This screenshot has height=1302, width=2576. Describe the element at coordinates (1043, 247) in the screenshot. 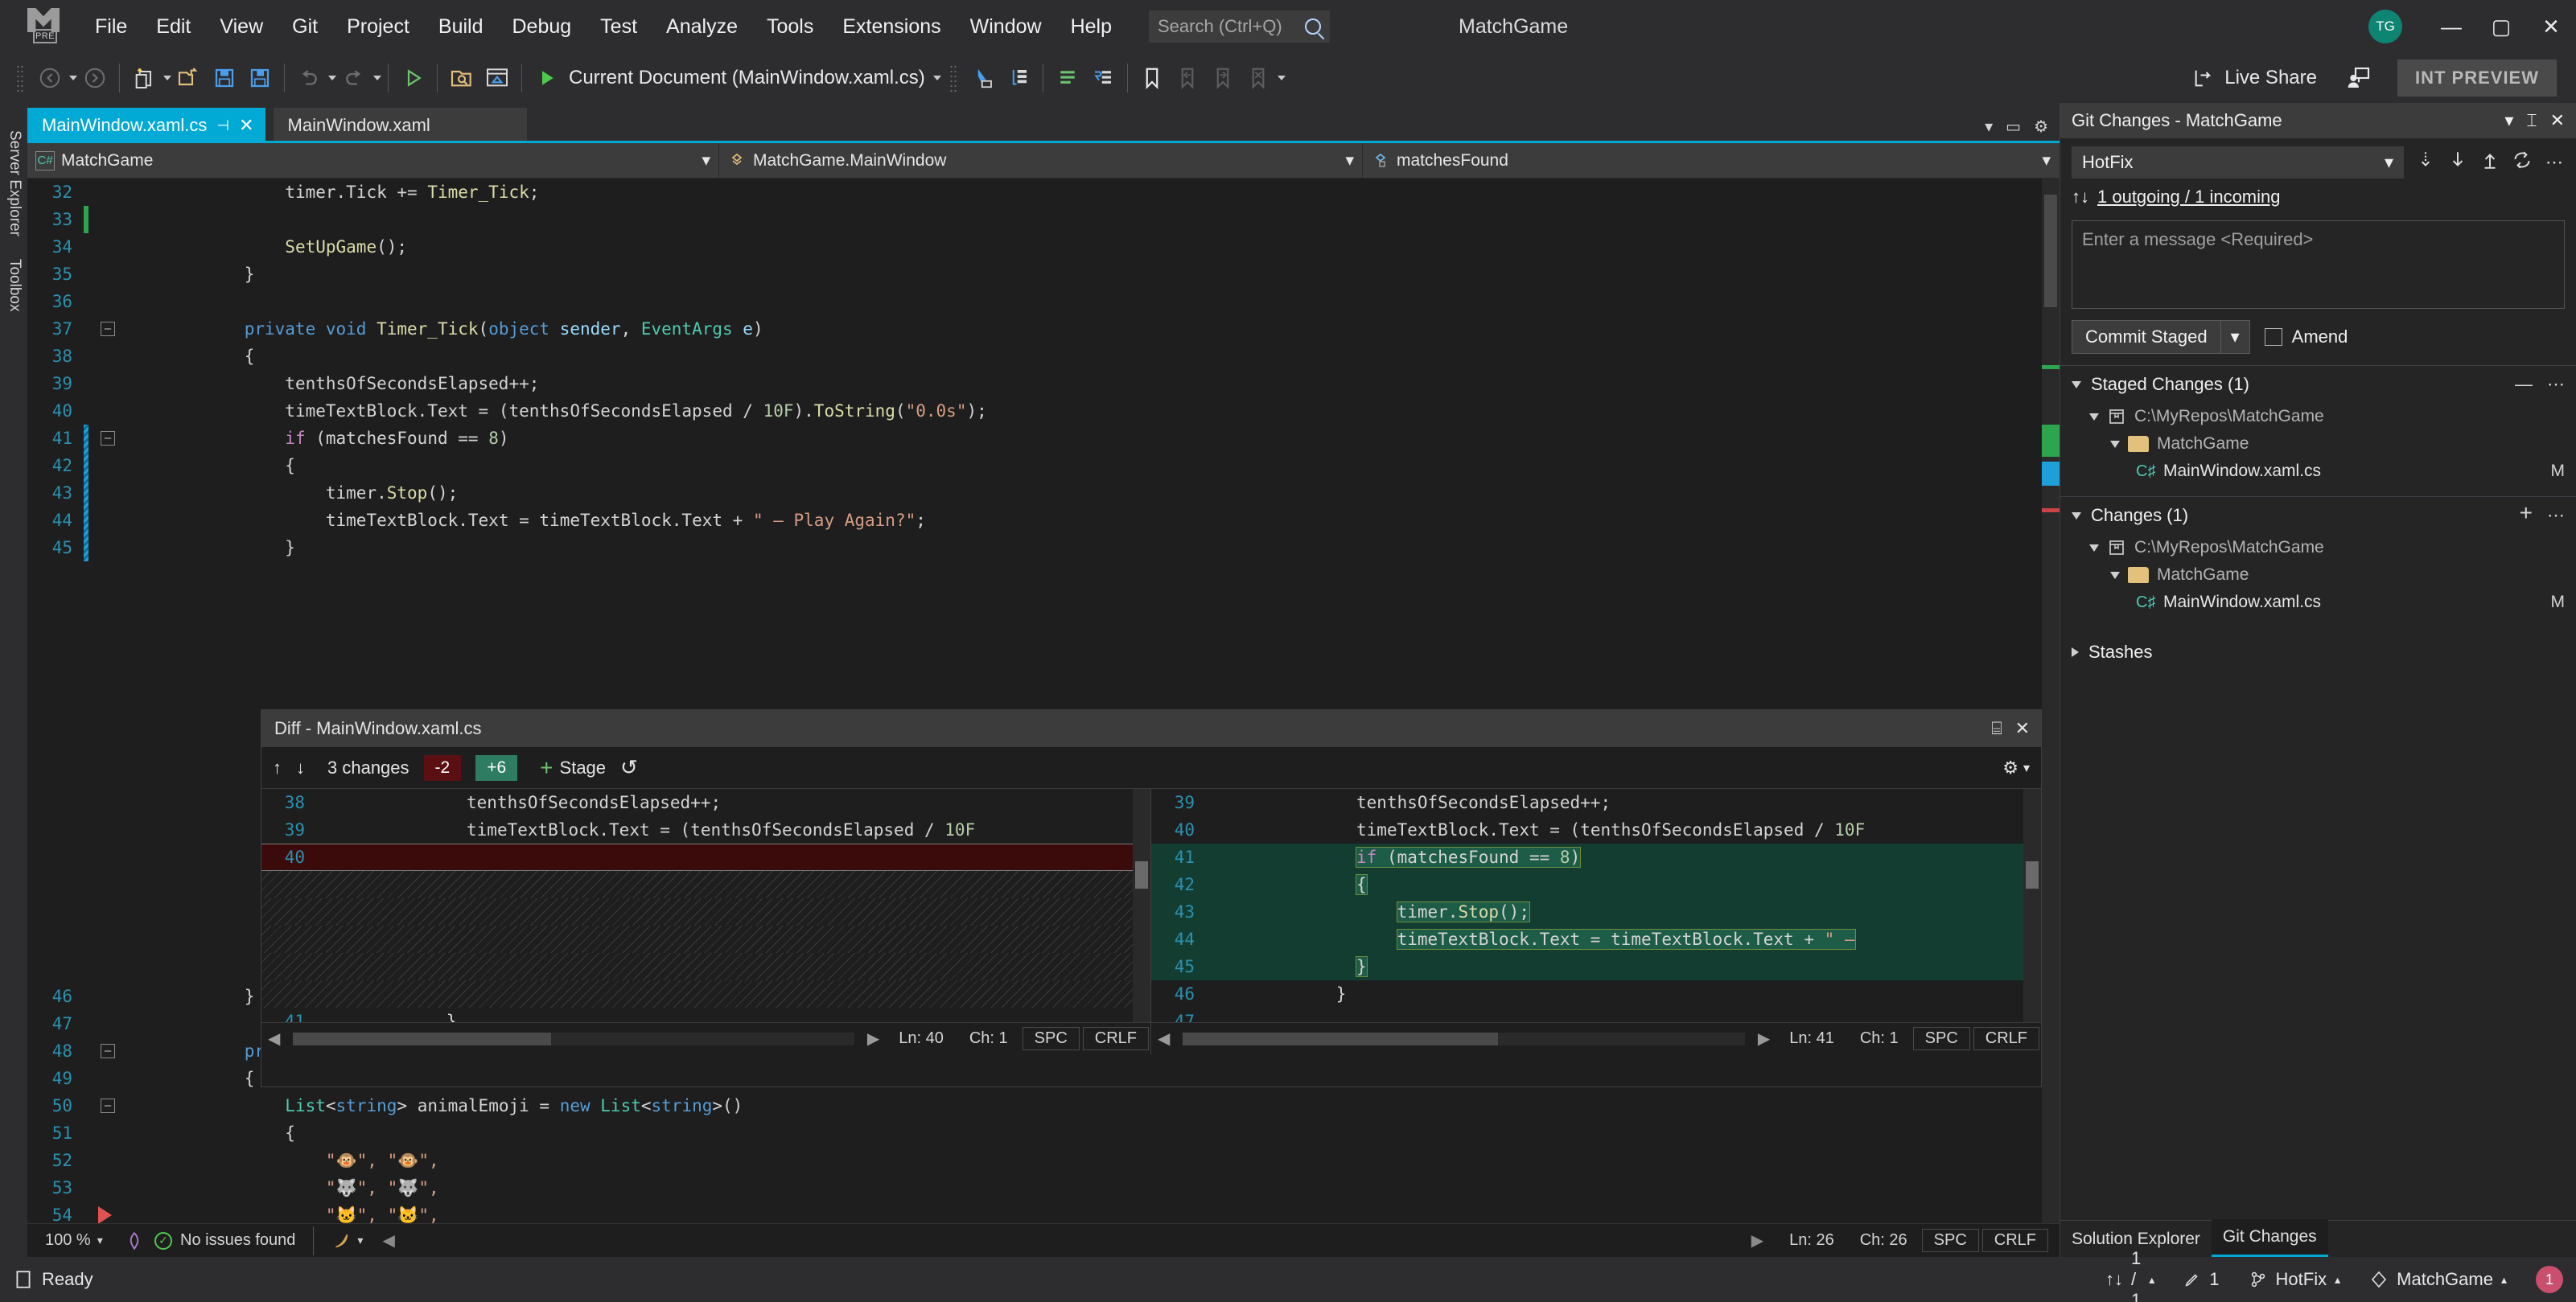

I see `code-line: 34 SetUpGame();` at that location.